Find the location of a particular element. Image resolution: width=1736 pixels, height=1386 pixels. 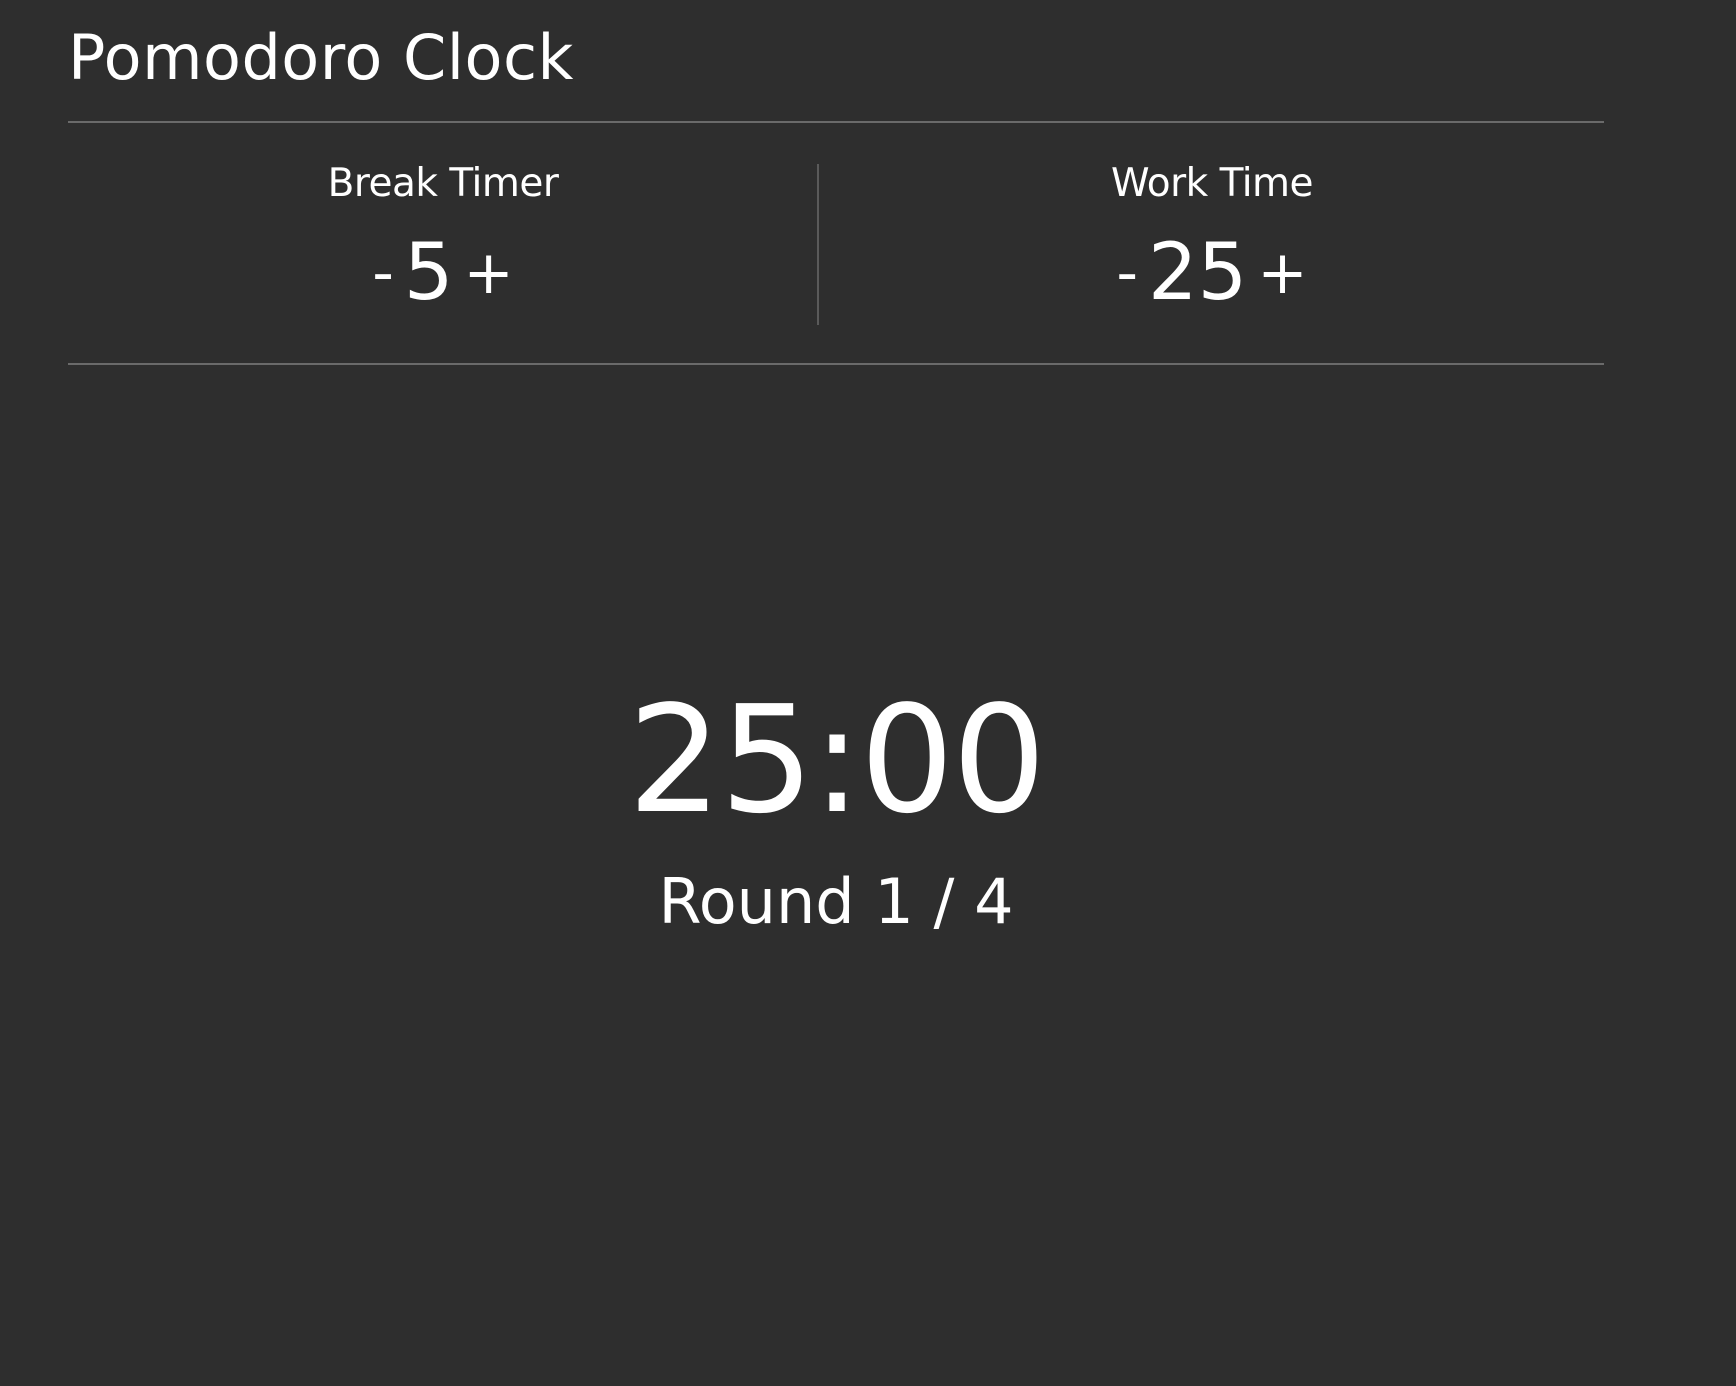

page-title: Pomodoro Clock is located at coordinates (321, 57).